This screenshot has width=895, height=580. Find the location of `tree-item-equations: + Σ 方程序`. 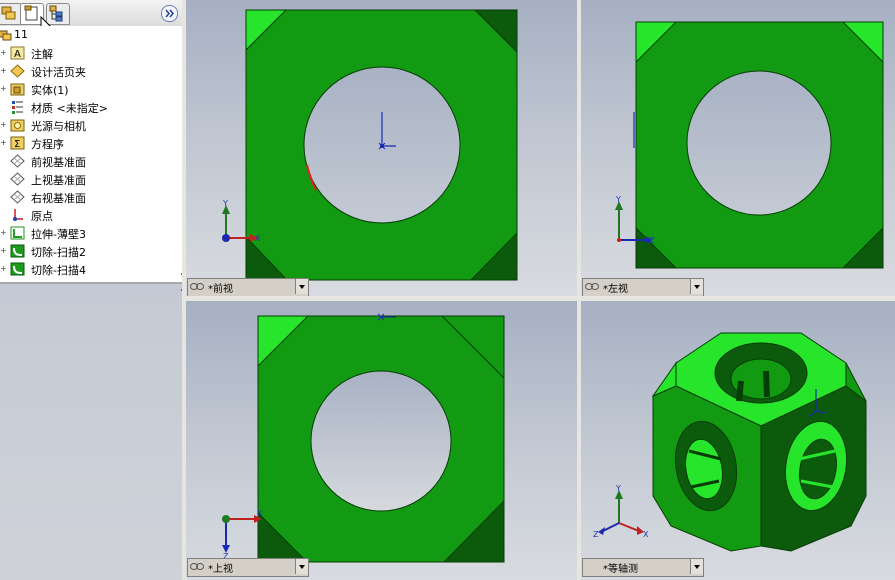

tree-item-equations: + Σ 方程序 is located at coordinates (91, 143).